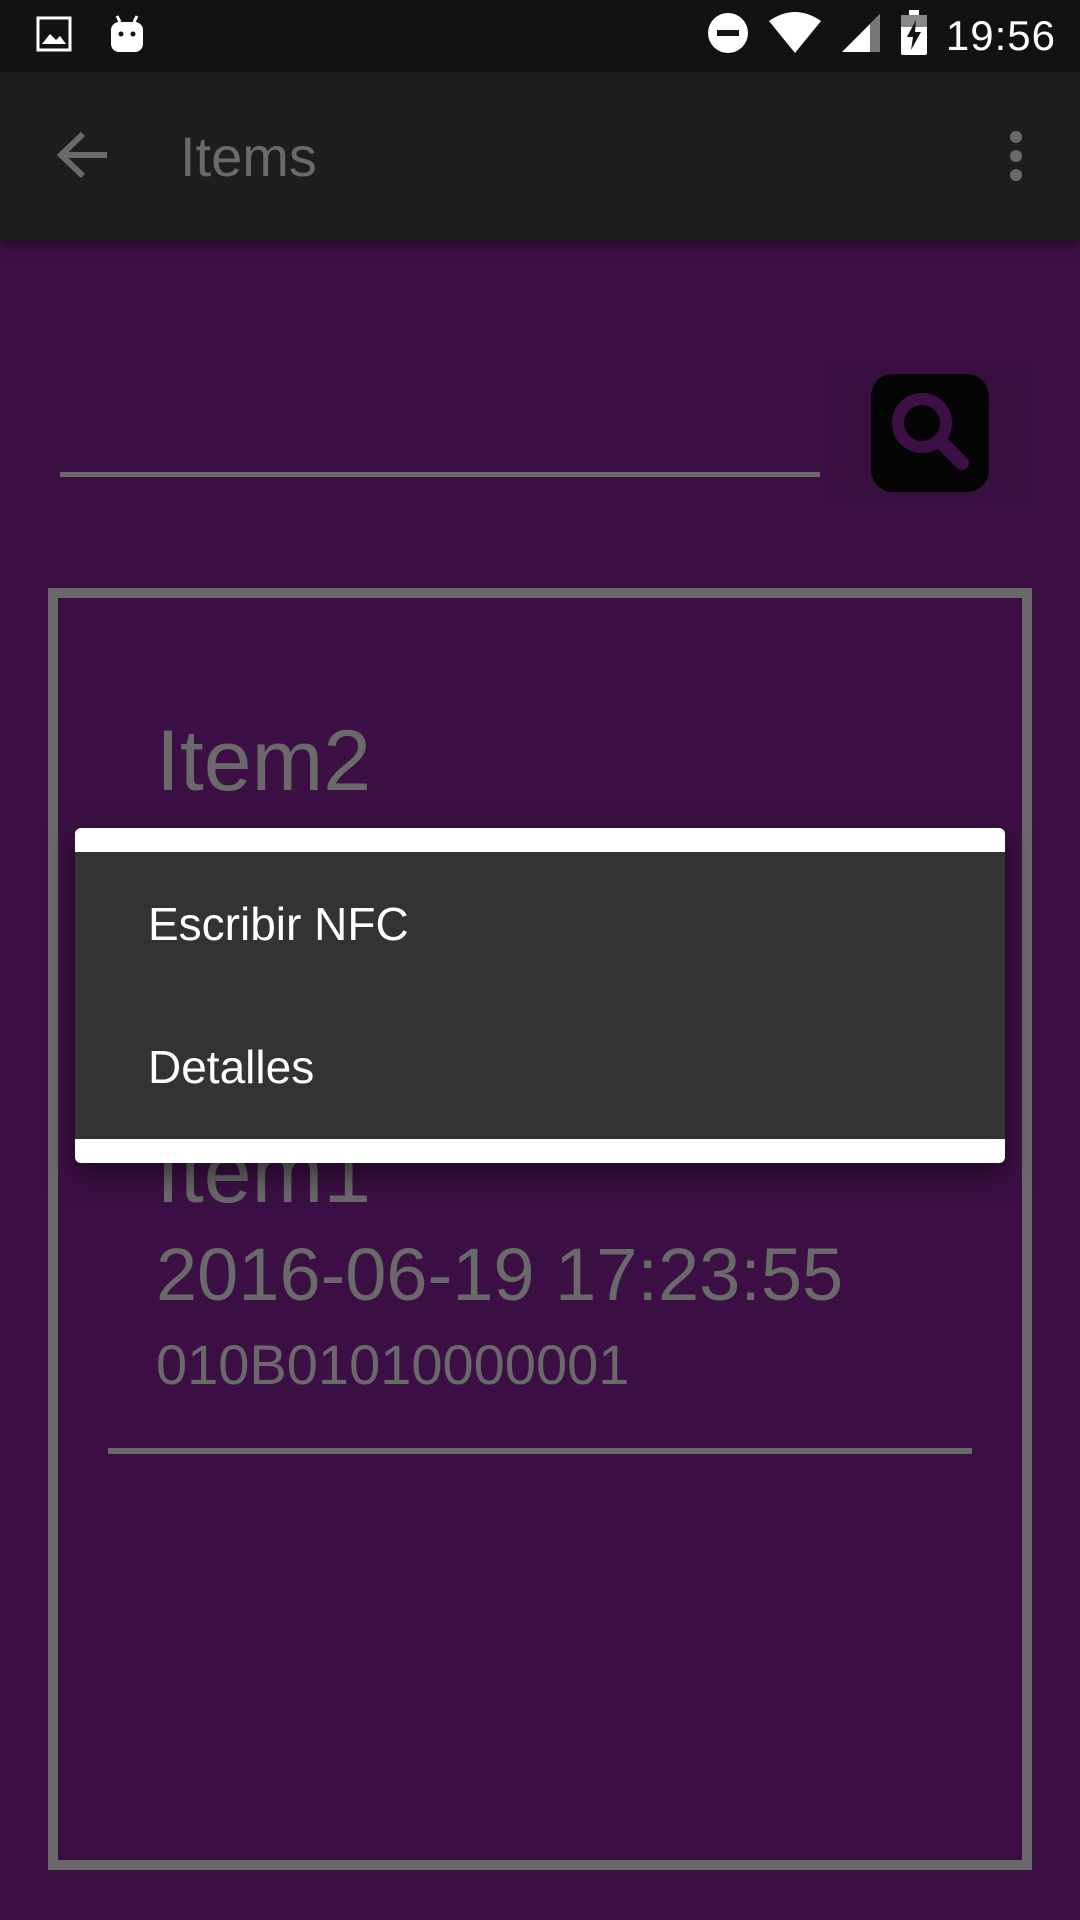 This screenshot has width=1080, height=1920. I want to click on back-button, so click(83, 157).